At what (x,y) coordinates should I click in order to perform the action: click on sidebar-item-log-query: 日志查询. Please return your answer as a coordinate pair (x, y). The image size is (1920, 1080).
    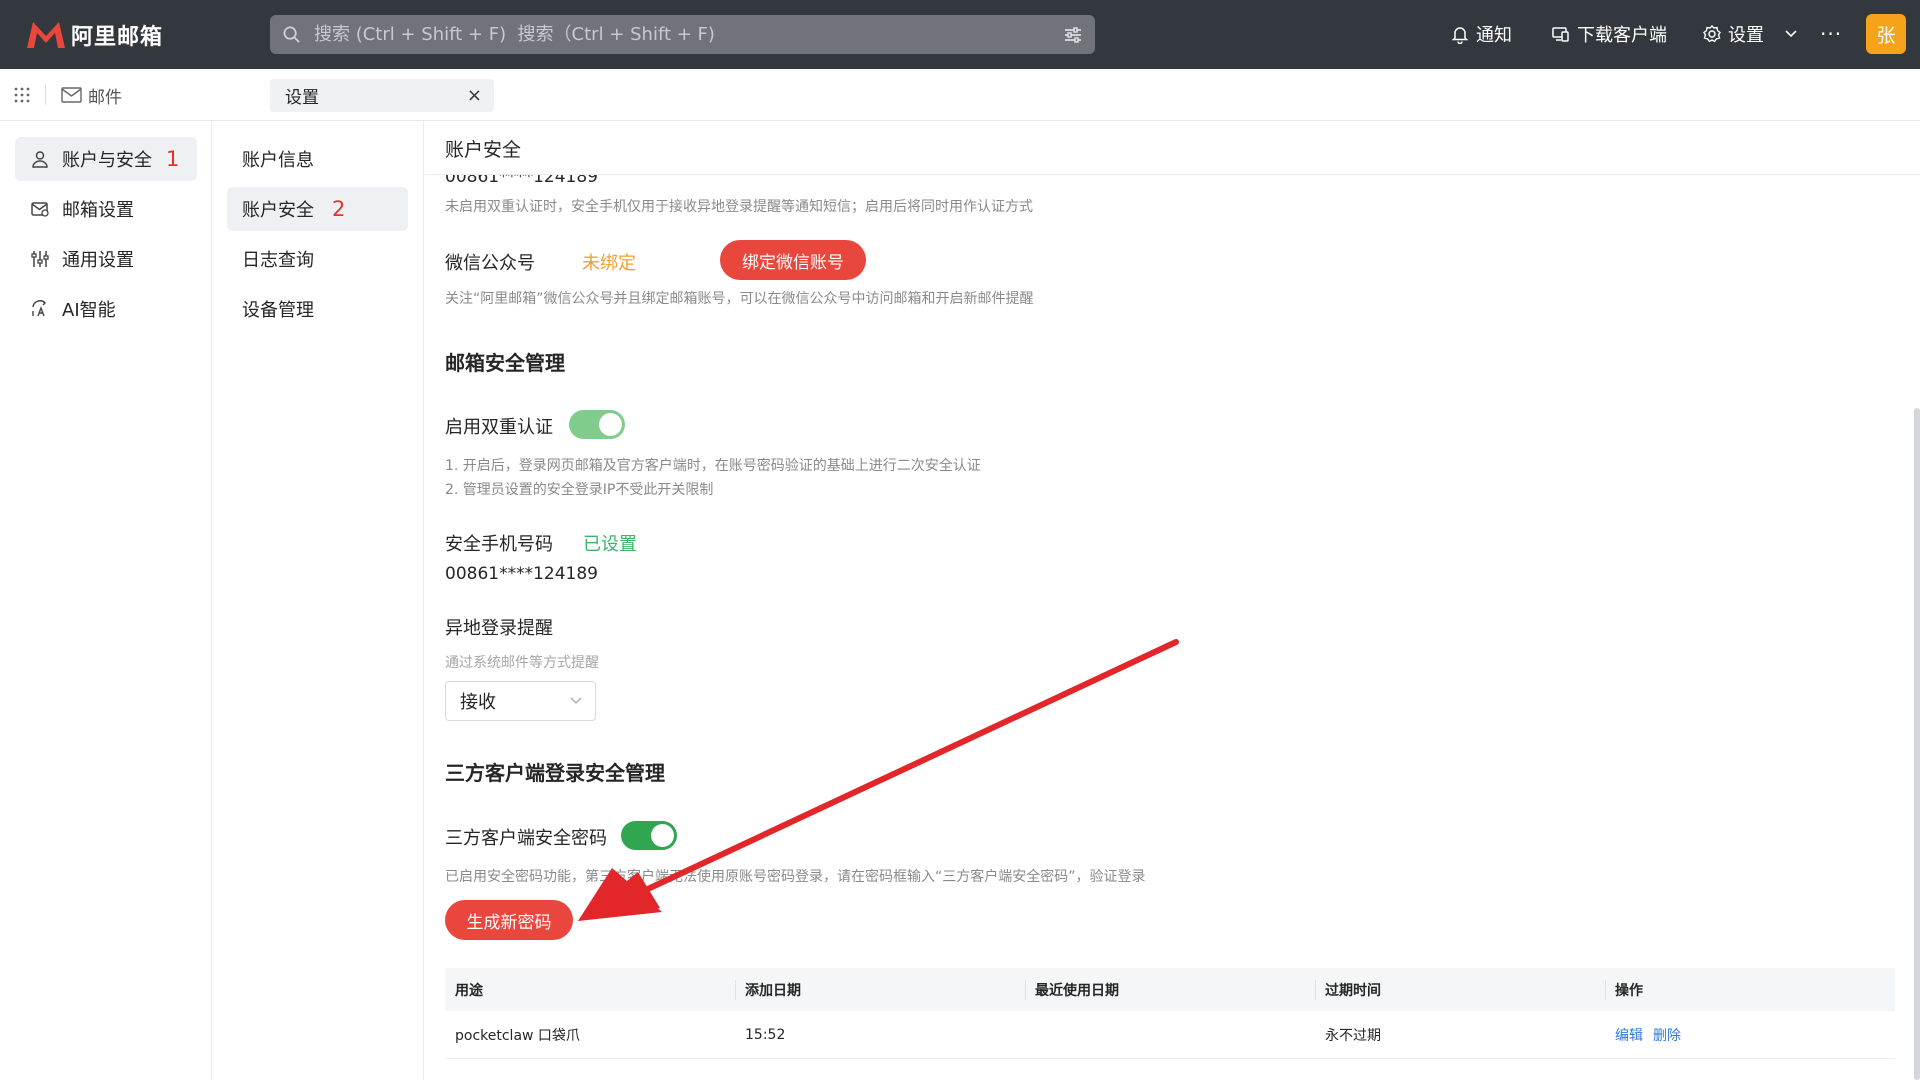
    Looking at the image, I should click on (317, 259).